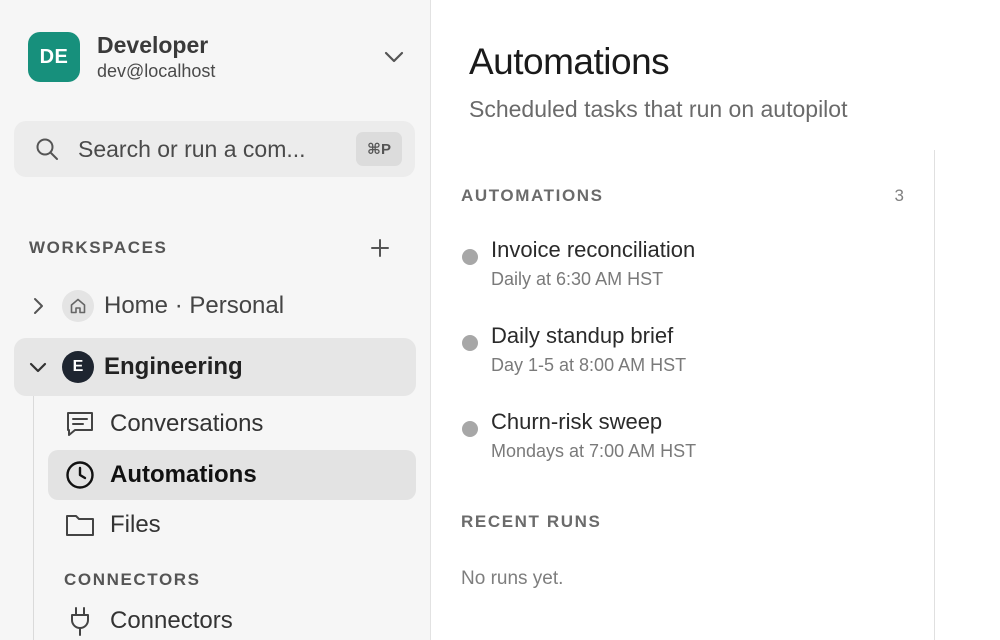 The height and width of the screenshot is (640, 1000). What do you see at coordinates (156, 70) in the screenshot?
I see `user-email: dev@localhost` at bounding box center [156, 70].